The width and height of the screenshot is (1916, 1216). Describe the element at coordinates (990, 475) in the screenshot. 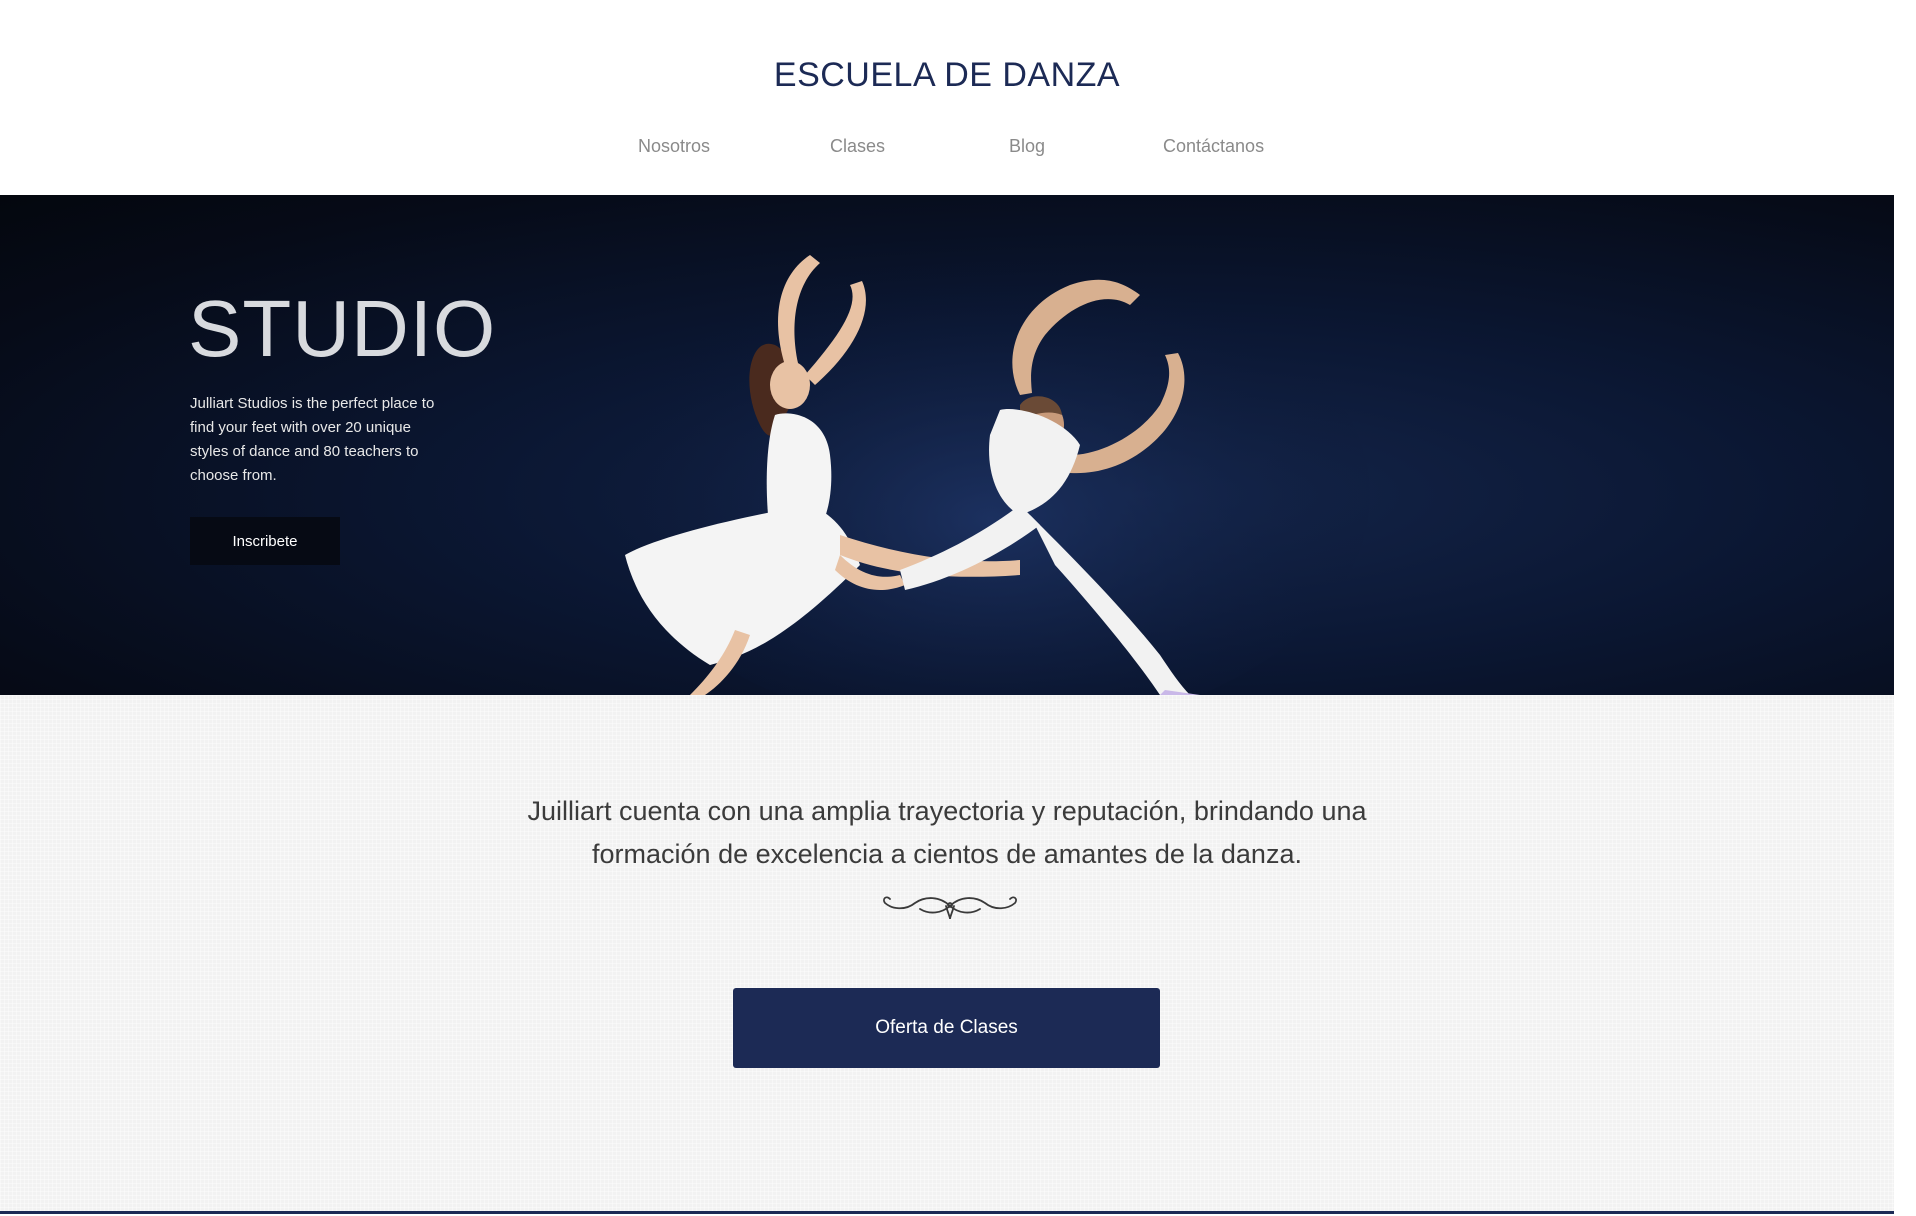

I see `dancers-photo` at that location.